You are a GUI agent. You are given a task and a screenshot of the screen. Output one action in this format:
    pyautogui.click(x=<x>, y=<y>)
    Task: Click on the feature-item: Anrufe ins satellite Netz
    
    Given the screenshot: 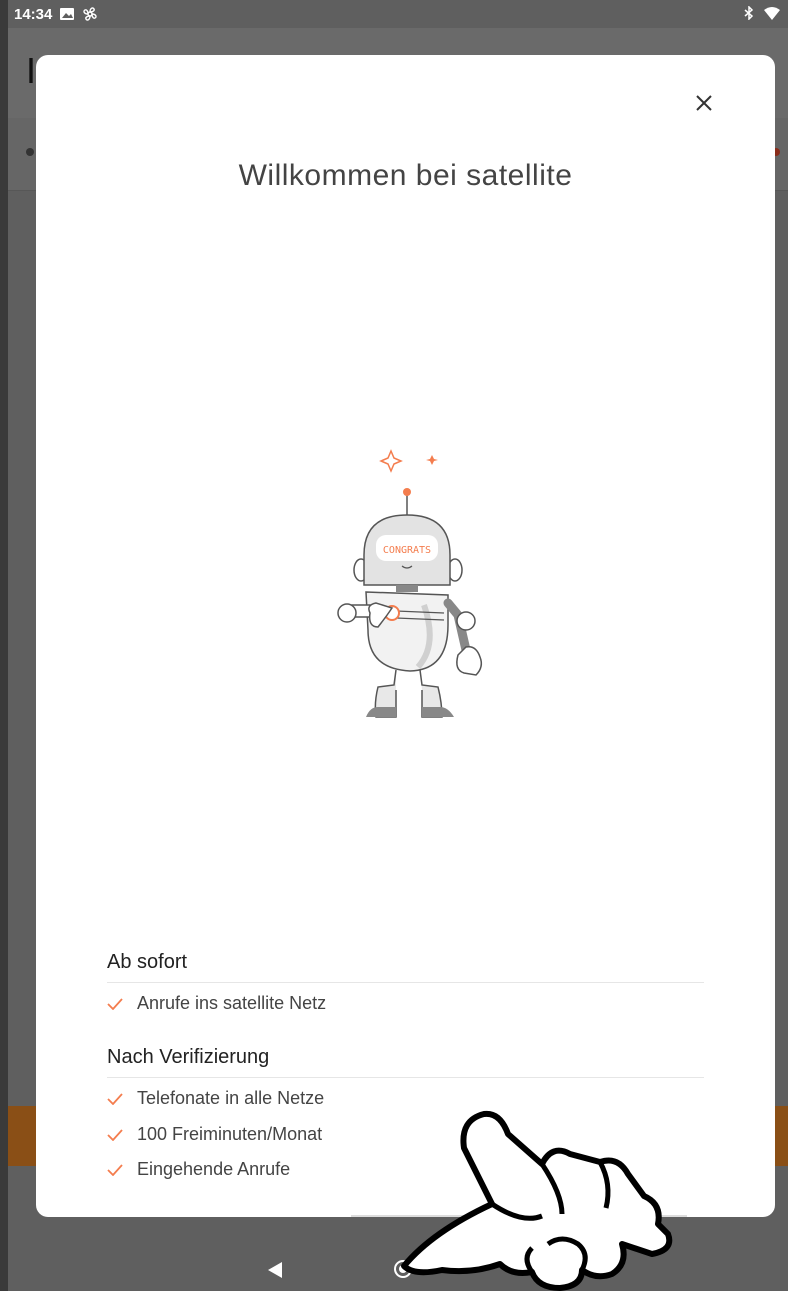 What is the action you would take?
    pyautogui.click(x=216, y=1003)
    